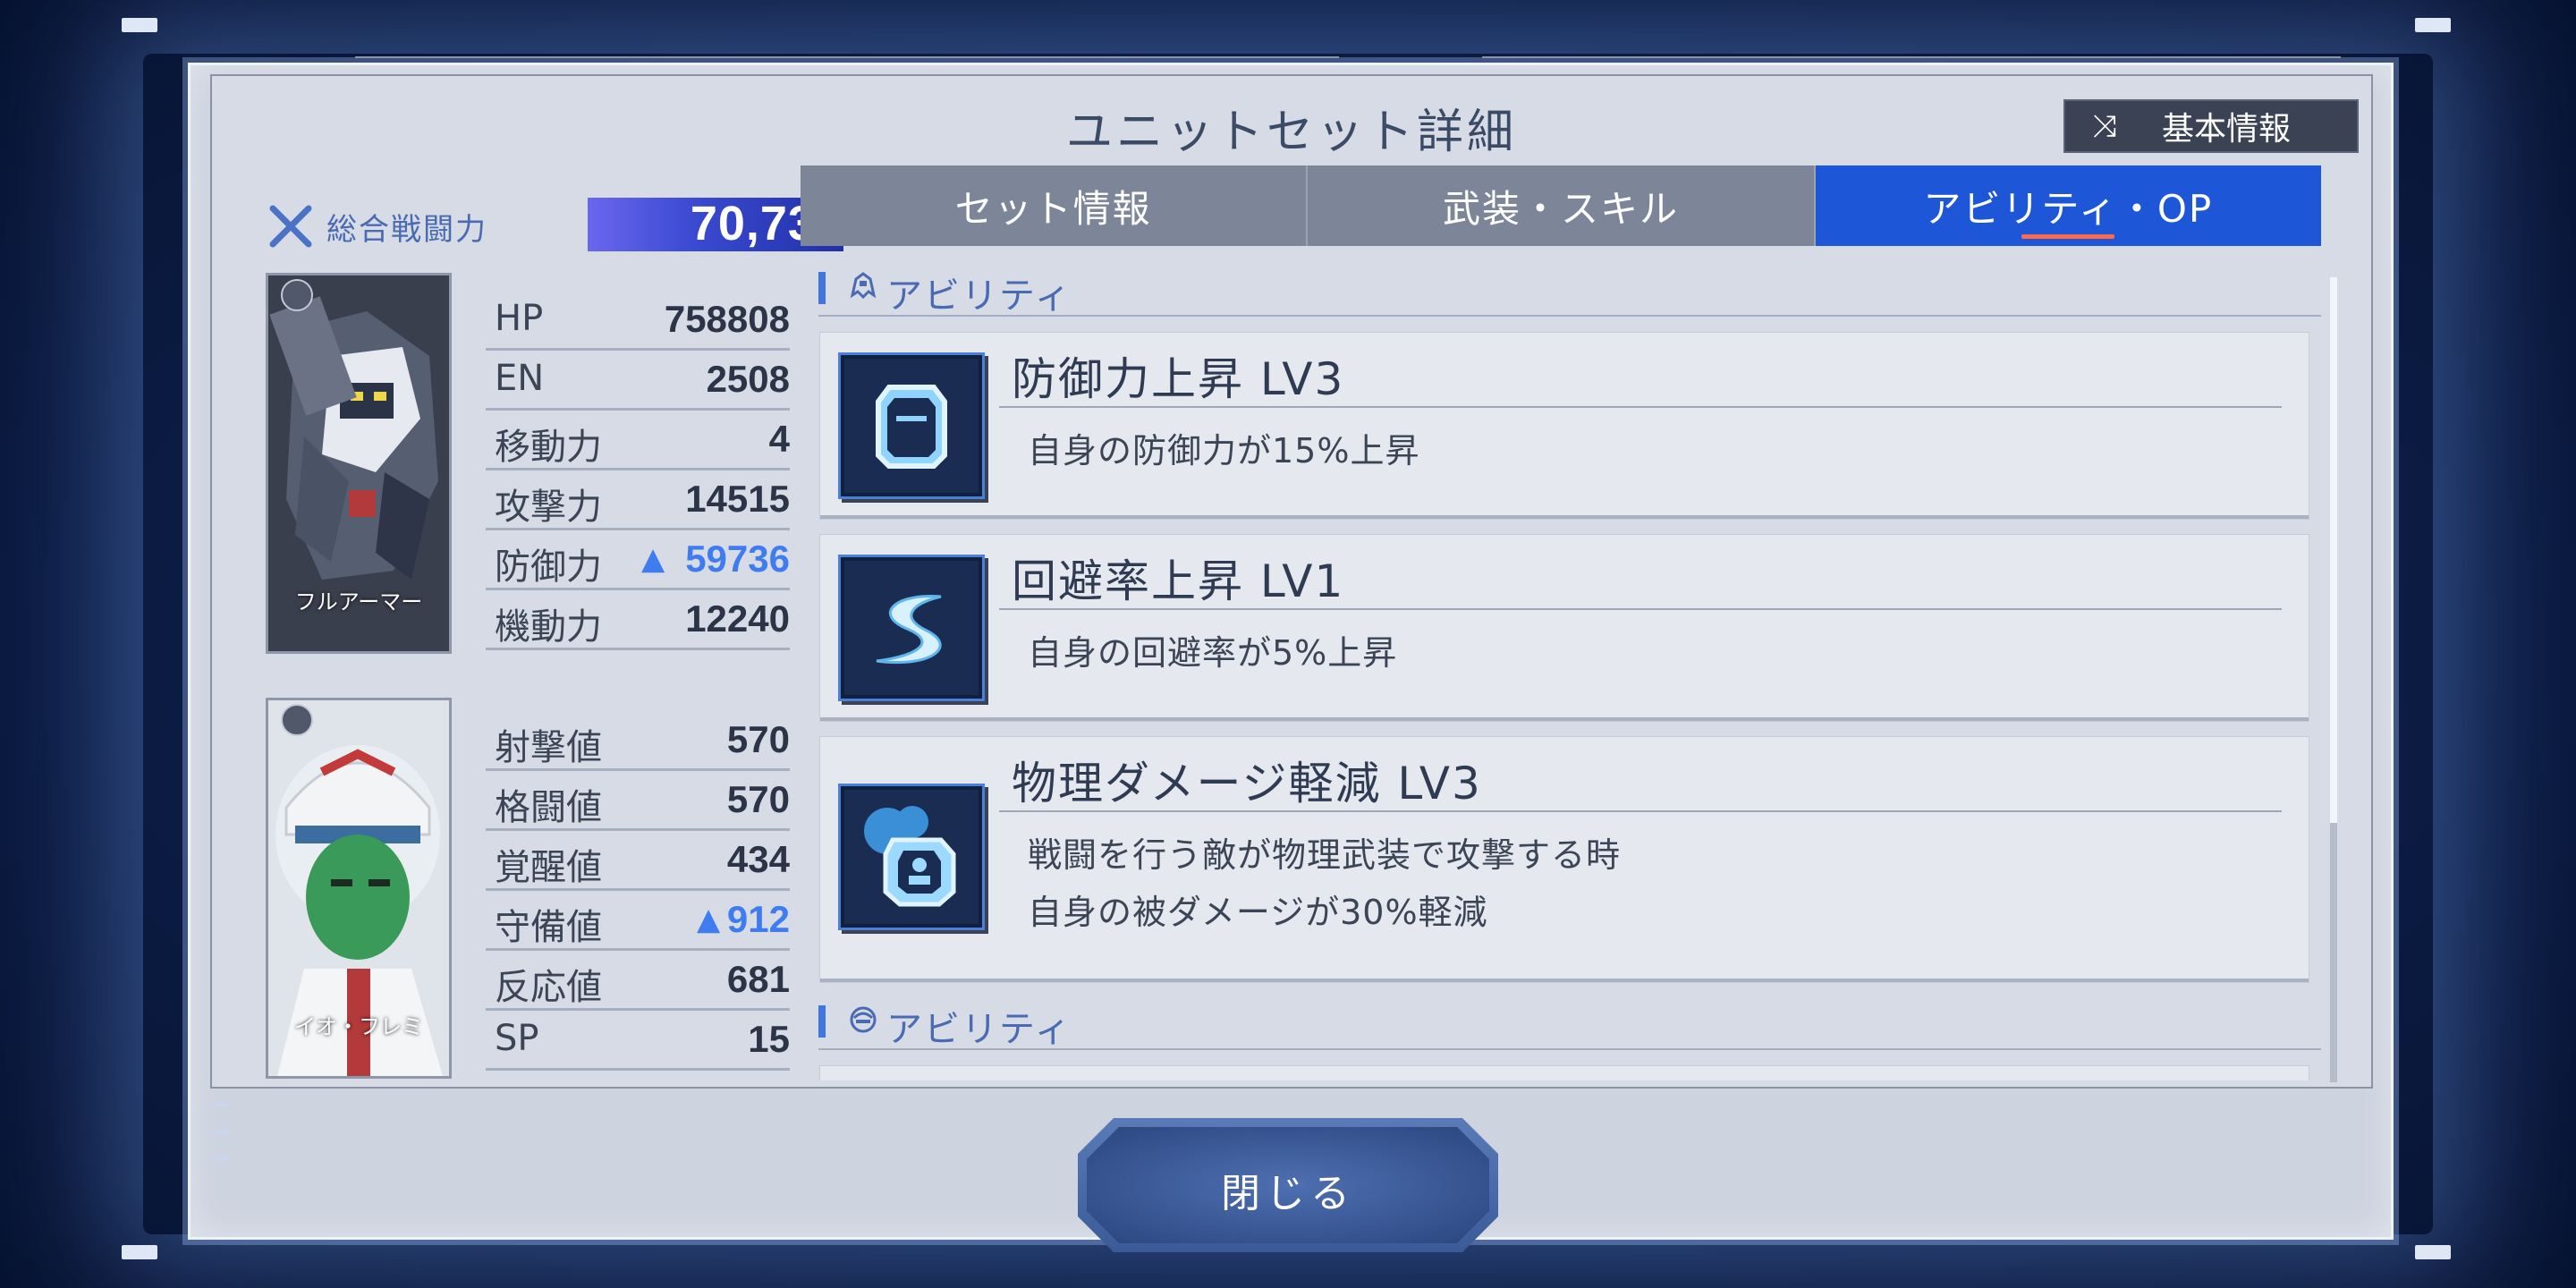 The image size is (2576, 1288). Describe the element at coordinates (2333, 550) in the screenshot. I see `scrollbar-thumb` at that location.